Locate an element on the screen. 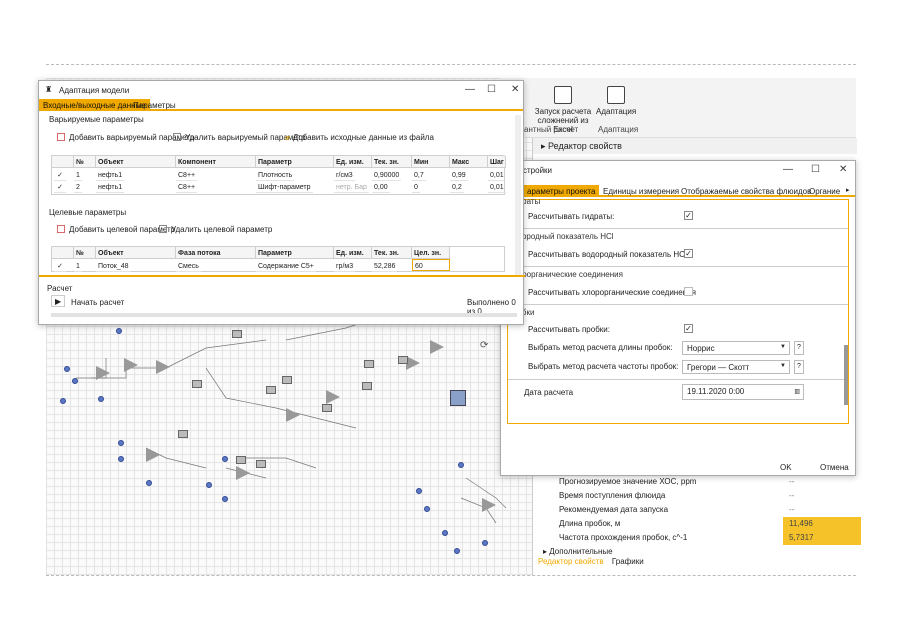  cancel-button: Отмена is located at coordinates (834, 467).